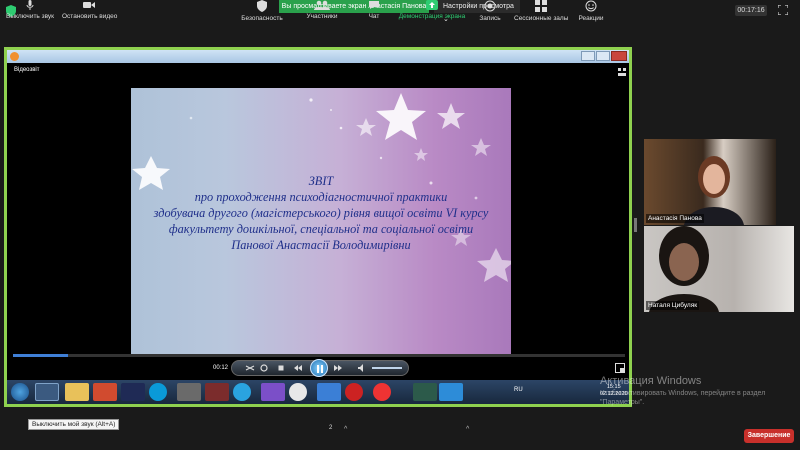  Describe the element at coordinates (518, 390) in the screenshot. I see `language-indicator: RU` at that location.